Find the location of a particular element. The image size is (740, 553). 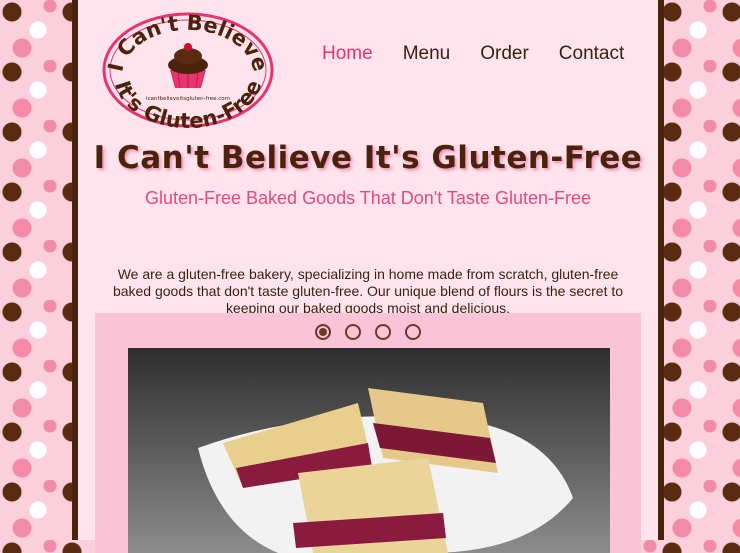

slider-pagination is located at coordinates (368, 332).